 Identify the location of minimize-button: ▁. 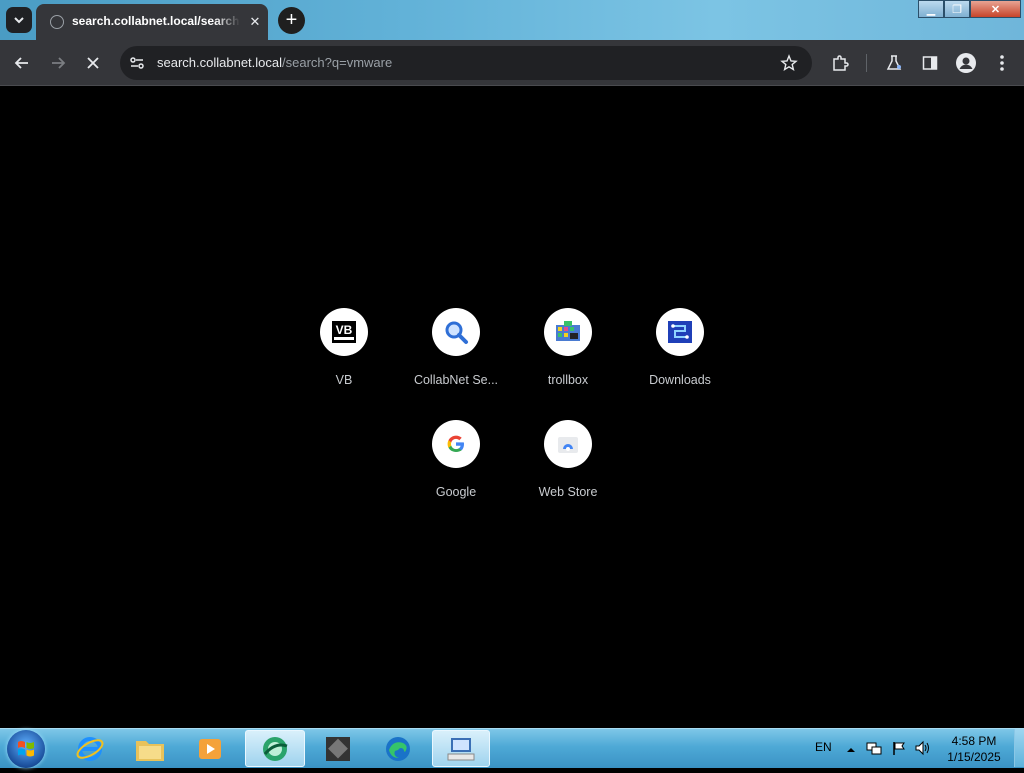
(931, 9).